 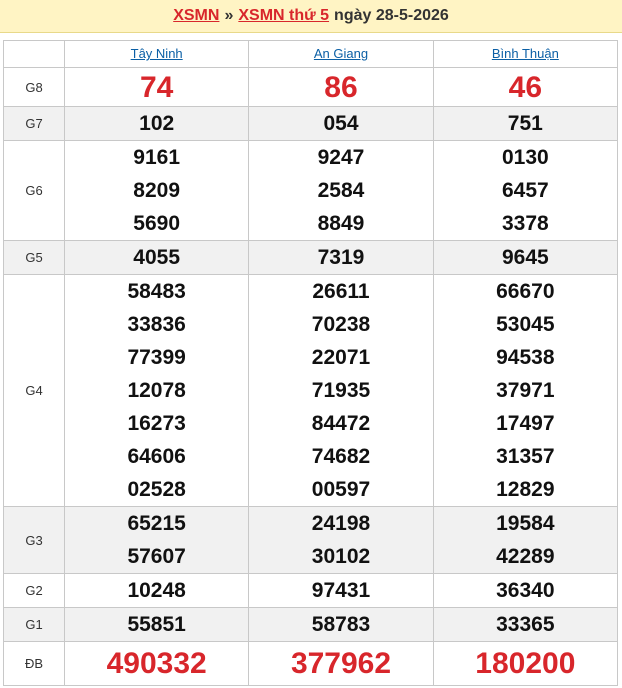 I want to click on result-cell: 377962, so click(x=341, y=663).